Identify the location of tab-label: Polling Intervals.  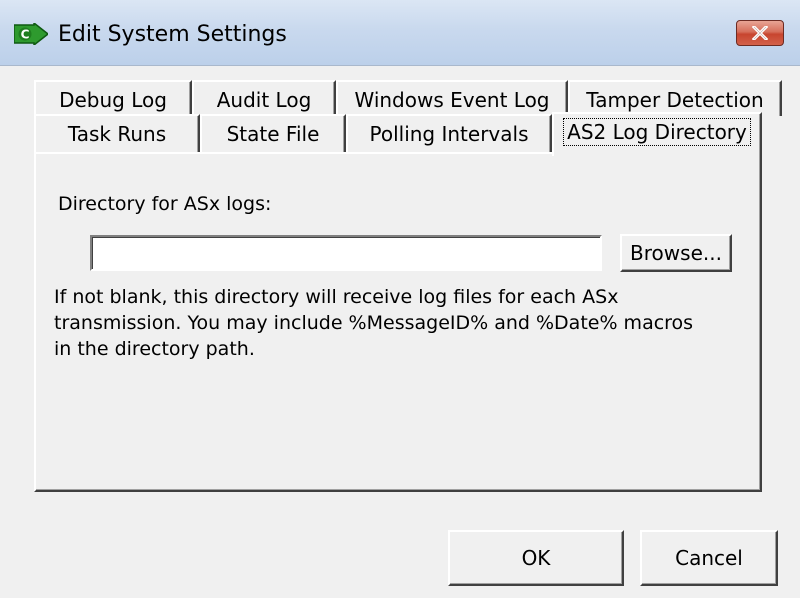
(449, 134).